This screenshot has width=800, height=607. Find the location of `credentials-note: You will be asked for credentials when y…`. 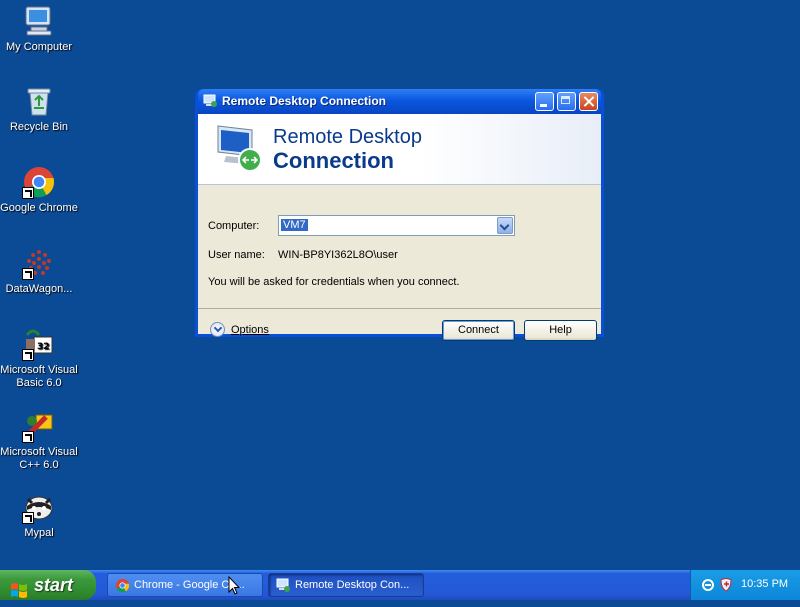

credentials-note: You will be asked for credentials when y… is located at coordinates (334, 282).